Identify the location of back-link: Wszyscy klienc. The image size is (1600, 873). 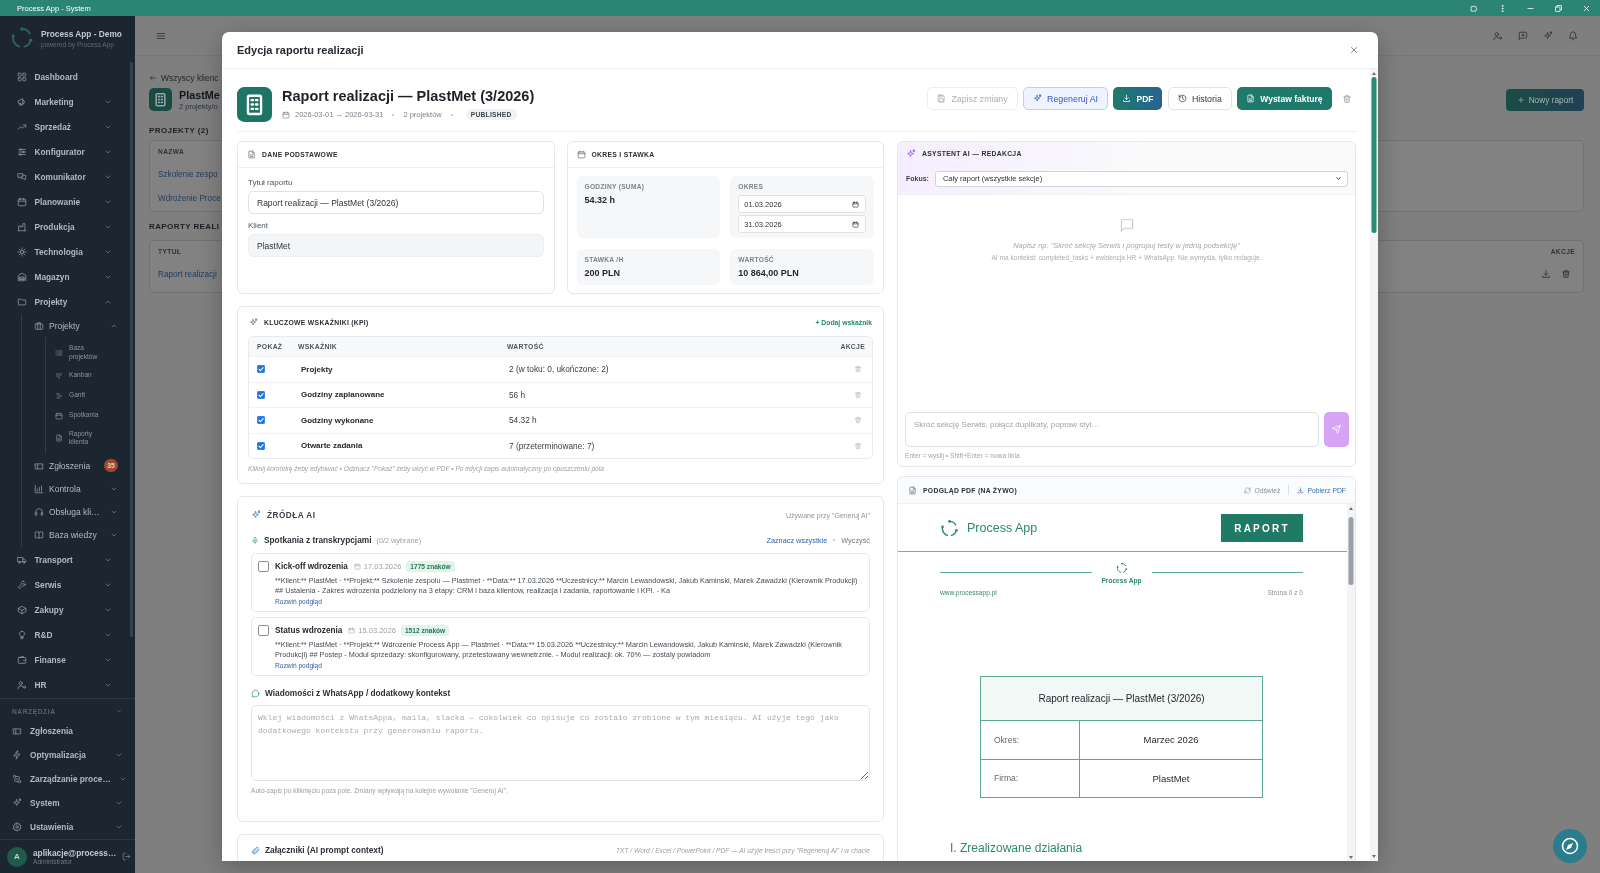
(184, 78).